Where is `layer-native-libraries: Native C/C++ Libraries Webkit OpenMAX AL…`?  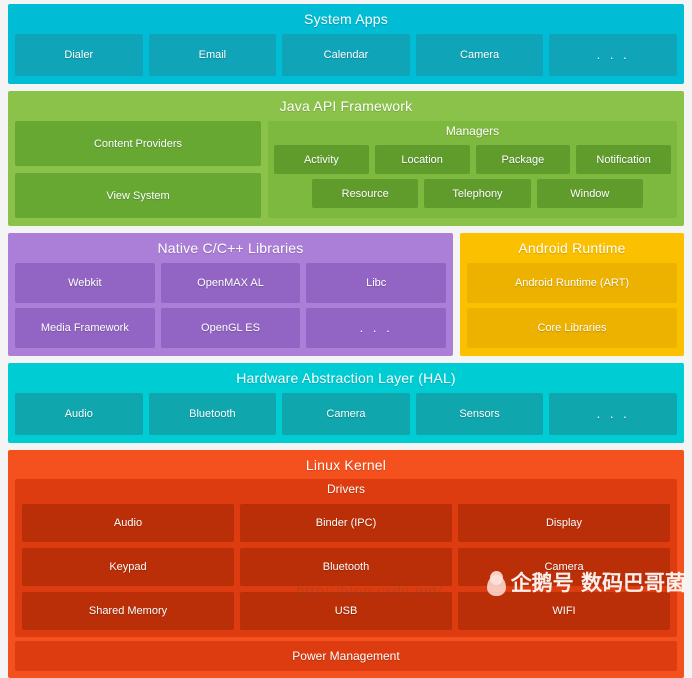
layer-native-libraries: Native C/C++ Libraries Webkit OpenMAX AL… is located at coordinates (230, 294).